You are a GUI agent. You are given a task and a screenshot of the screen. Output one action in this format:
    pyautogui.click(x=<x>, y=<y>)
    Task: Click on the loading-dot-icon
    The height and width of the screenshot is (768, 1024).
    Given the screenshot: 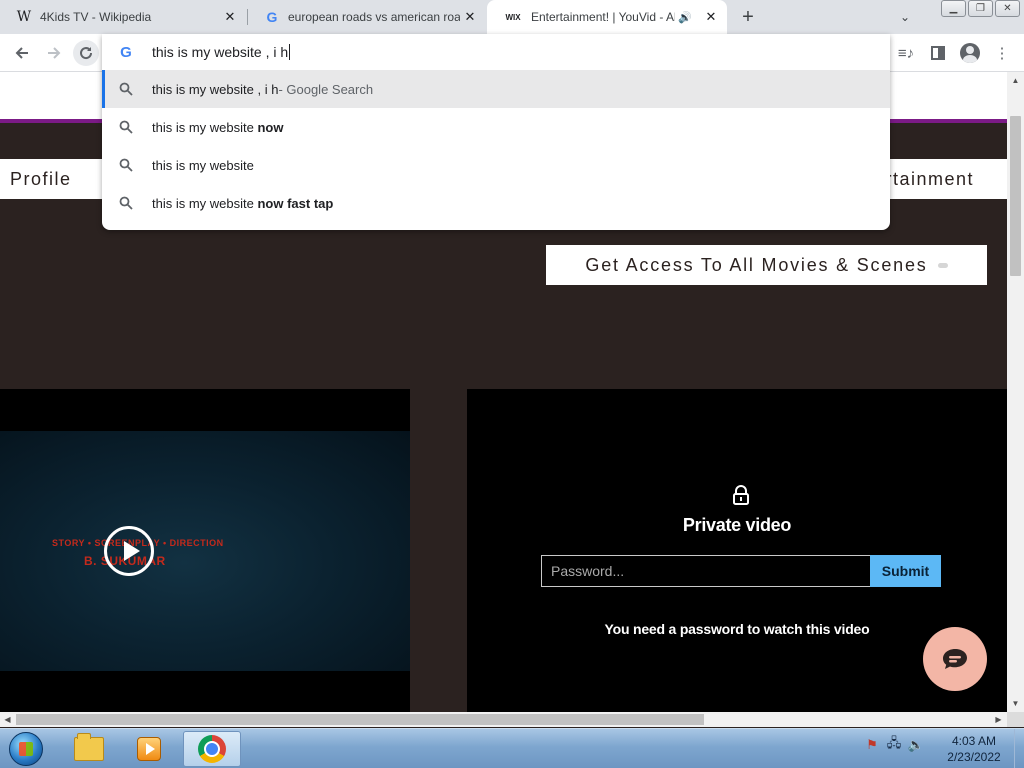 What is the action you would take?
    pyautogui.click(x=942, y=265)
    